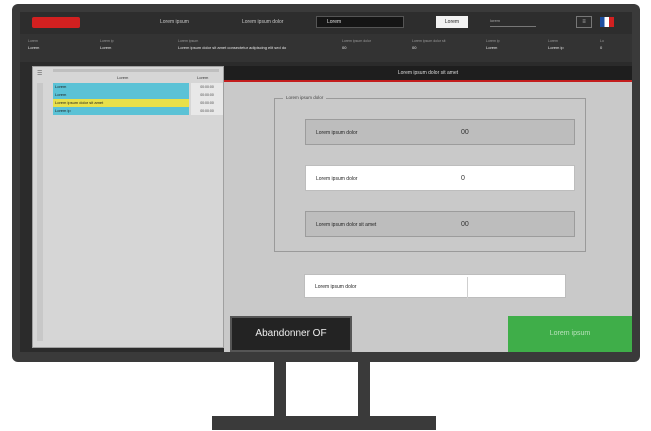 This screenshot has height=431, width=651. What do you see at coordinates (39, 73) in the screenshot?
I see `list-icon: ☰` at bounding box center [39, 73].